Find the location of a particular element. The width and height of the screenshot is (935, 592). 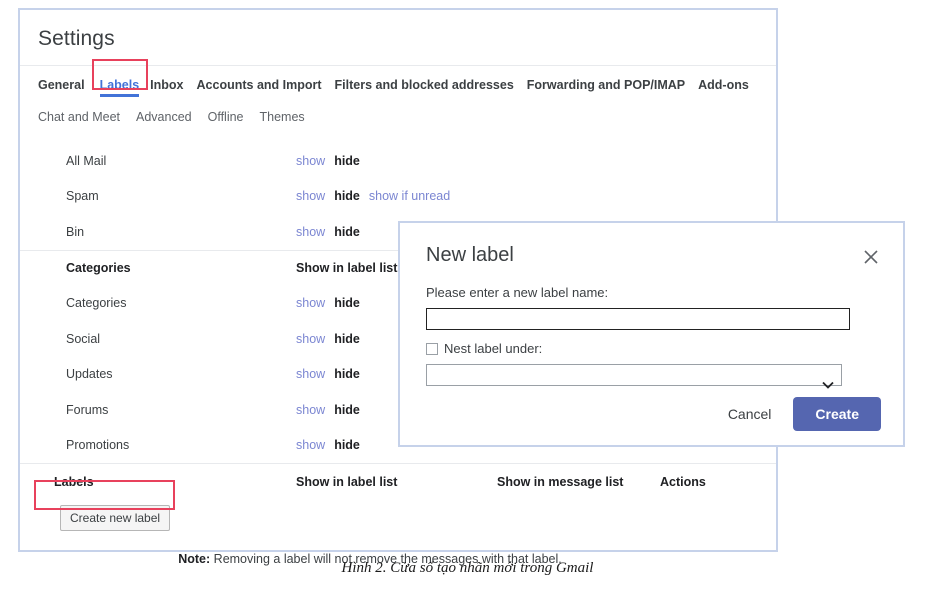

label-actions: show hide show if unread is located at coordinates (373, 196).